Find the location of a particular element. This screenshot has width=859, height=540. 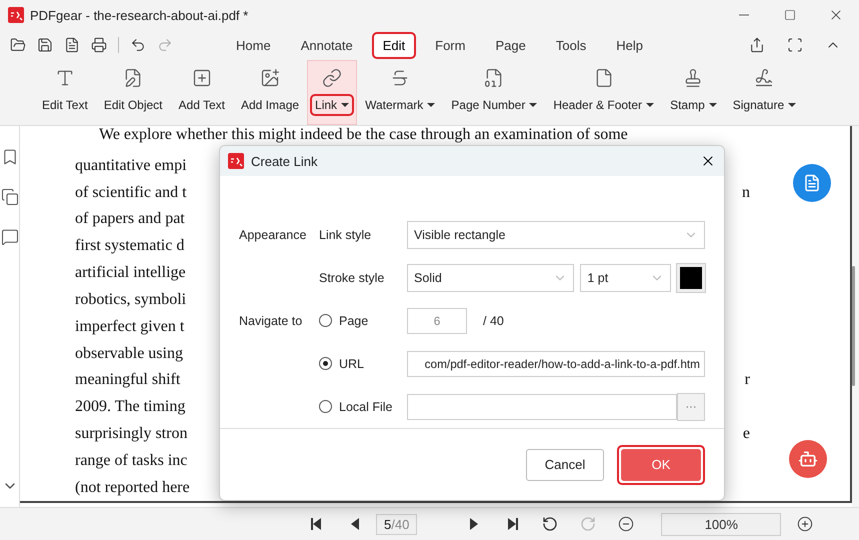

first-page-icon is located at coordinates (317, 524).